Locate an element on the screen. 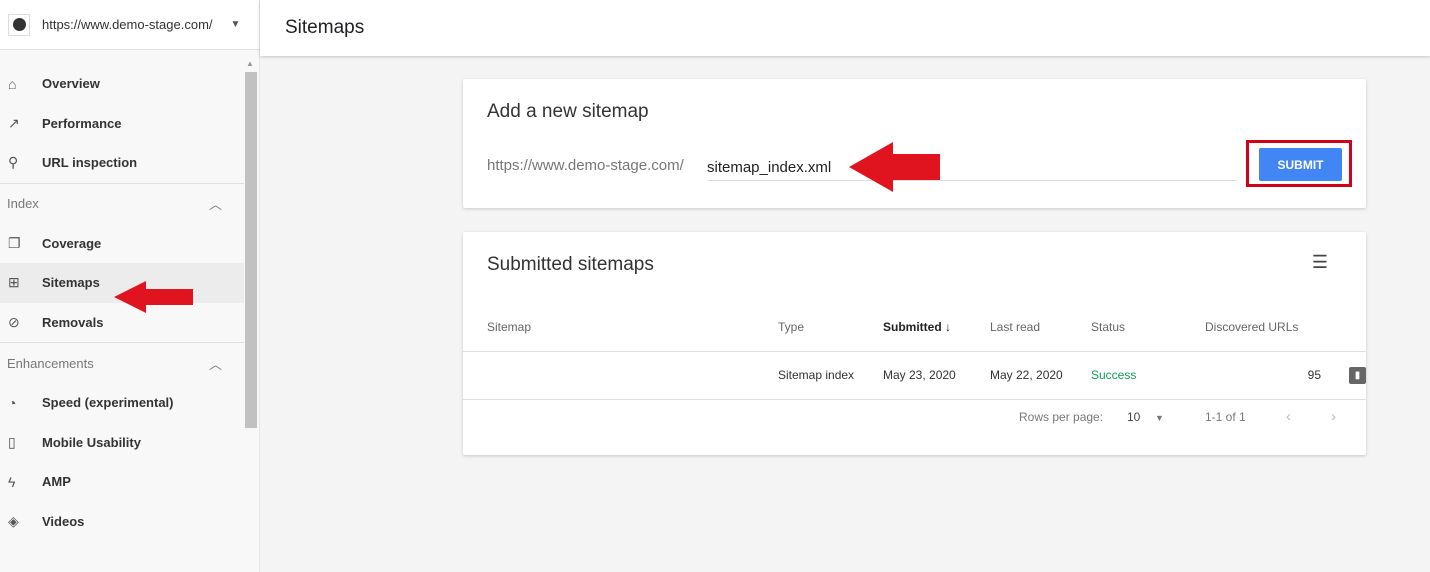  page-title: Sitemaps is located at coordinates (325, 27).